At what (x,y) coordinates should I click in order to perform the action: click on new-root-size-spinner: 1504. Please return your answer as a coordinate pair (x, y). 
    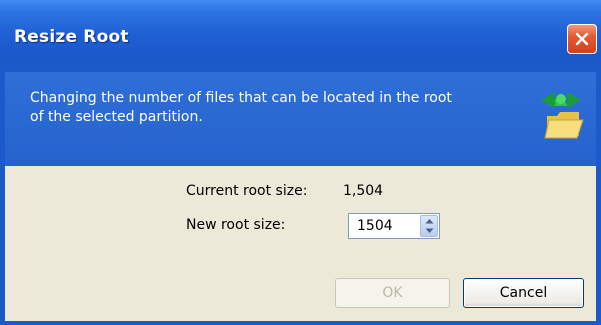
    Looking at the image, I should click on (394, 226).